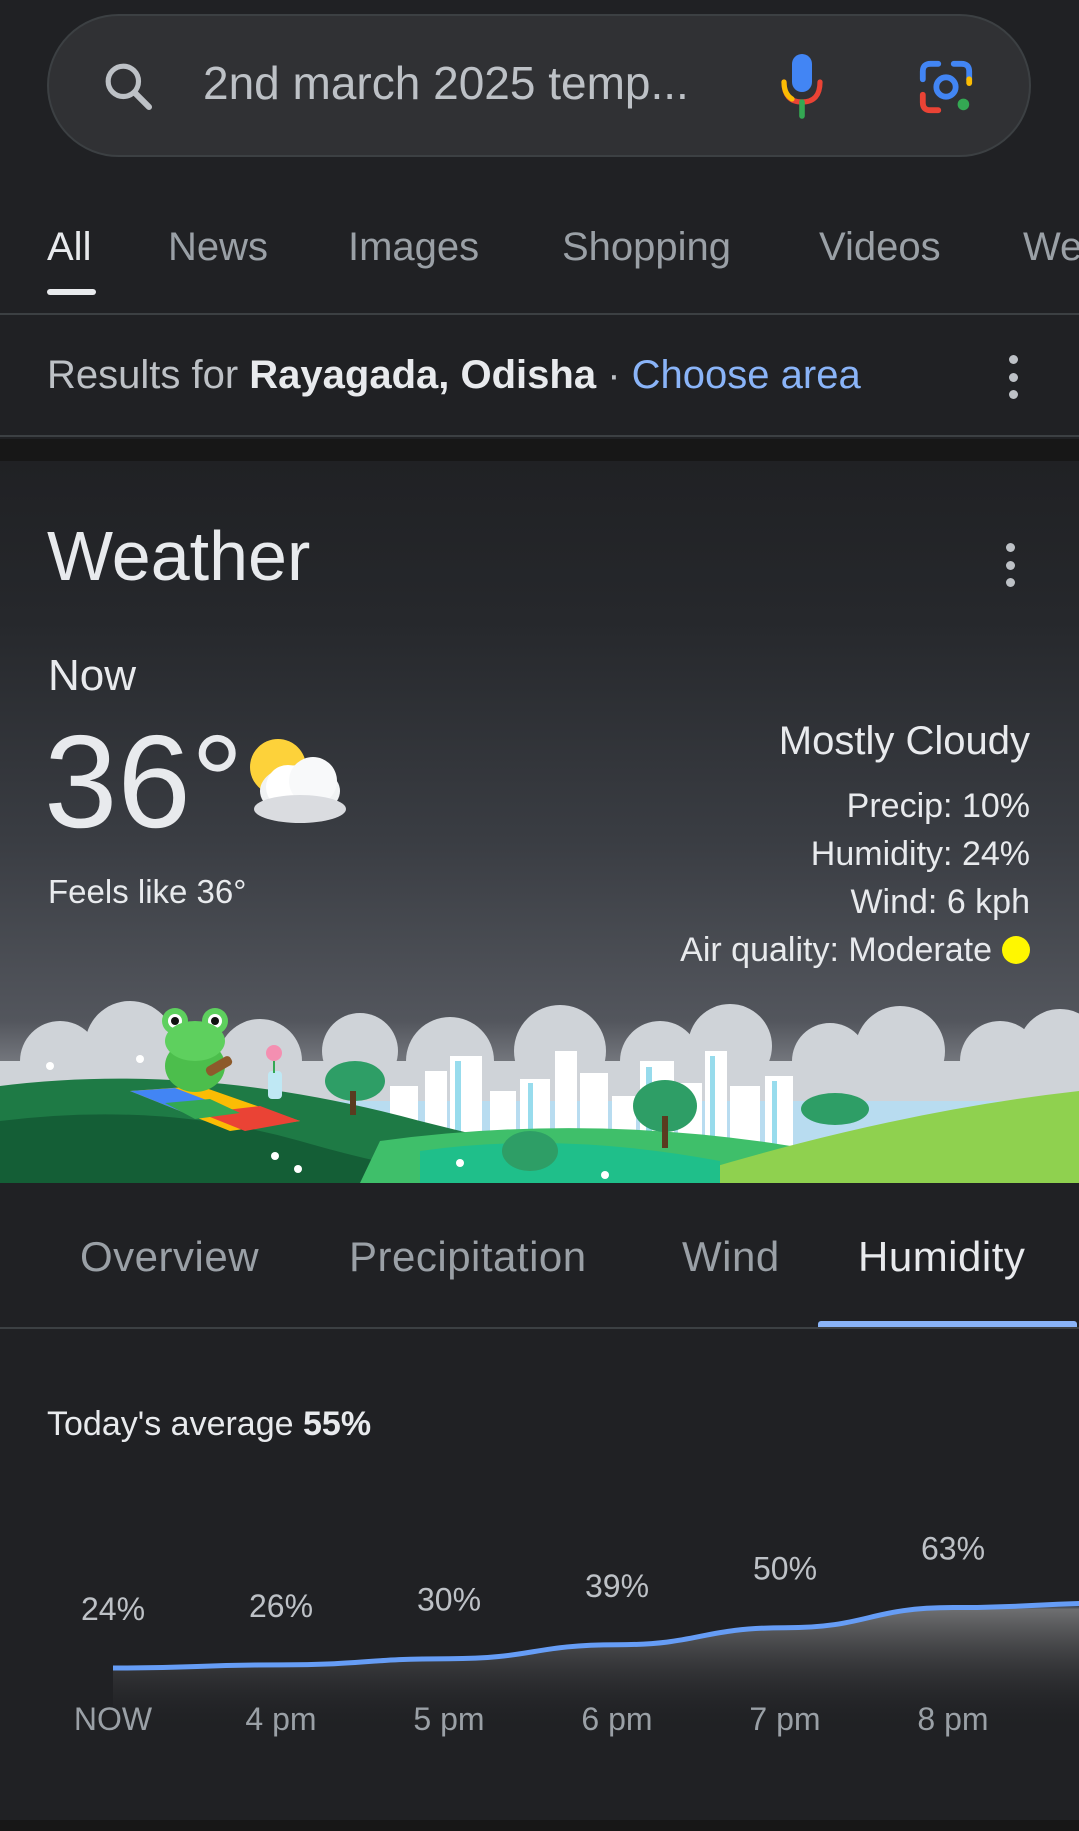 The height and width of the screenshot is (1831, 1079). What do you see at coordinates (539, 255) in the screenshot?
I see `search-tabs: All News Images Shopping Videos We` at bounding box center [539, 255].